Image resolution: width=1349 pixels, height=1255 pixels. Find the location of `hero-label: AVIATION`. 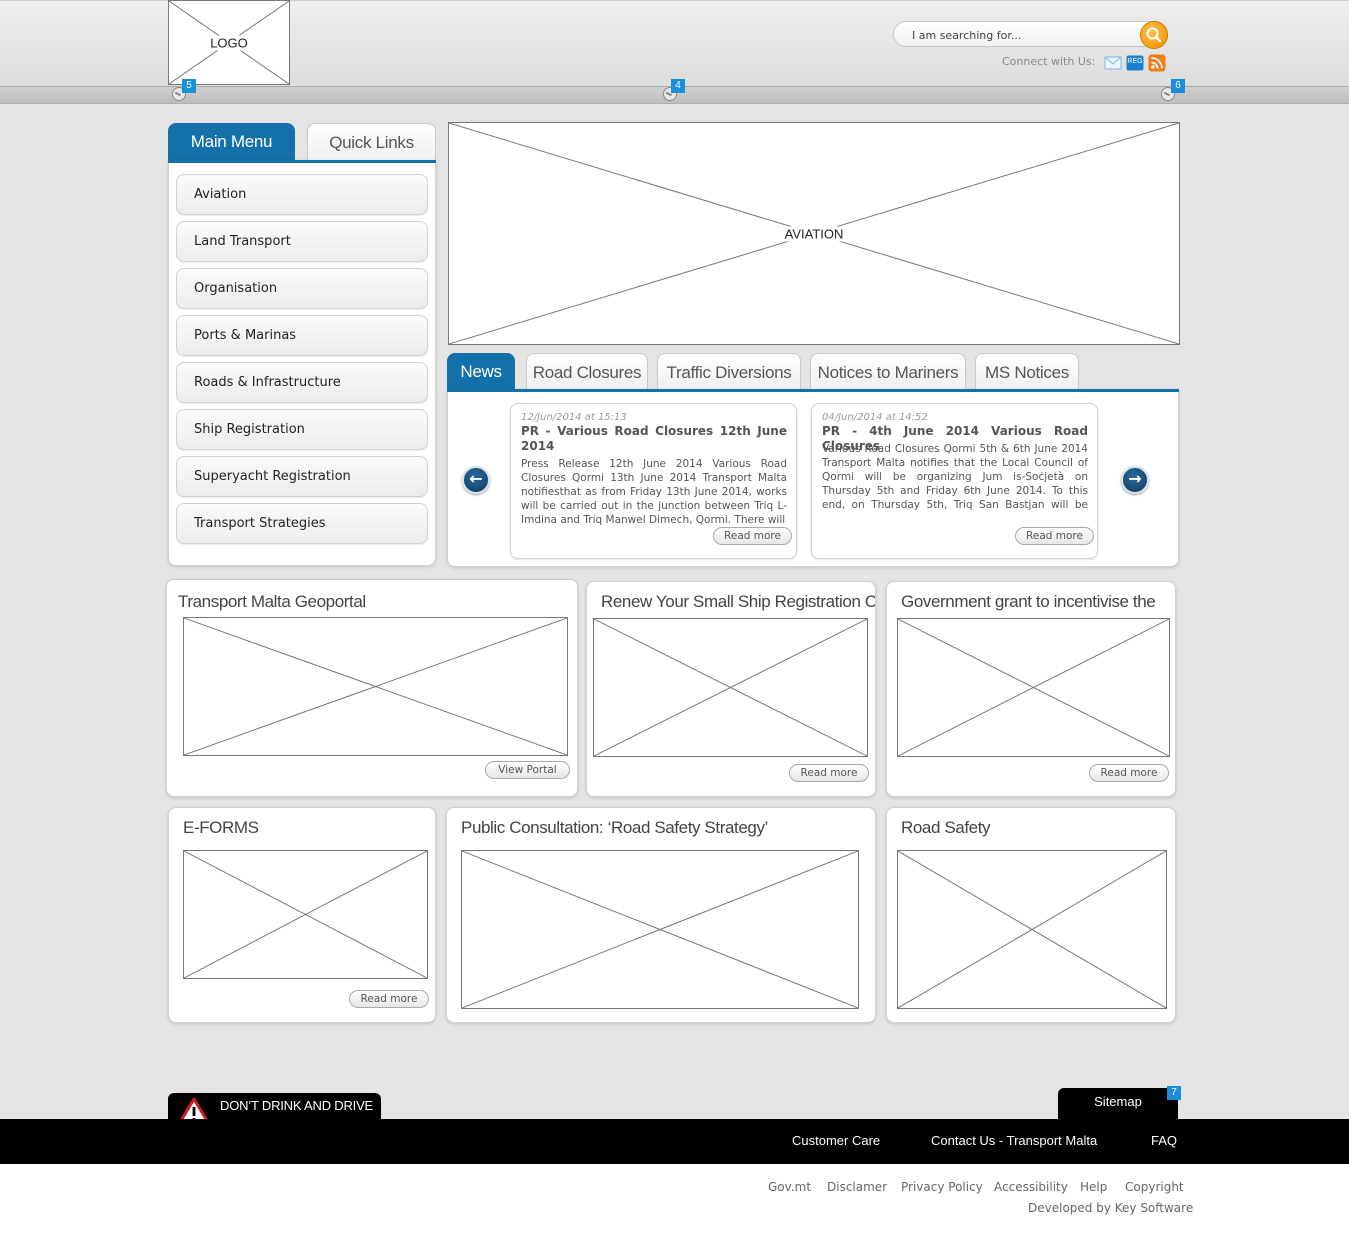

hero-label: AVIATION is located at coordinates (814, 233).